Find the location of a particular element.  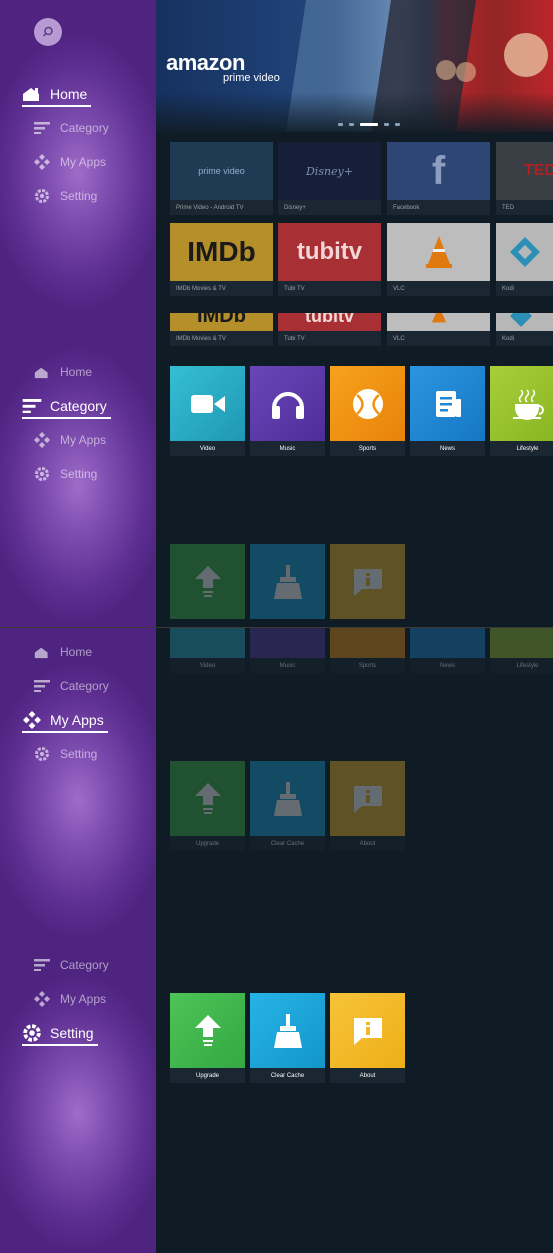

app-tile: Disney+ Disney+ is located at coordinates (329, 178).